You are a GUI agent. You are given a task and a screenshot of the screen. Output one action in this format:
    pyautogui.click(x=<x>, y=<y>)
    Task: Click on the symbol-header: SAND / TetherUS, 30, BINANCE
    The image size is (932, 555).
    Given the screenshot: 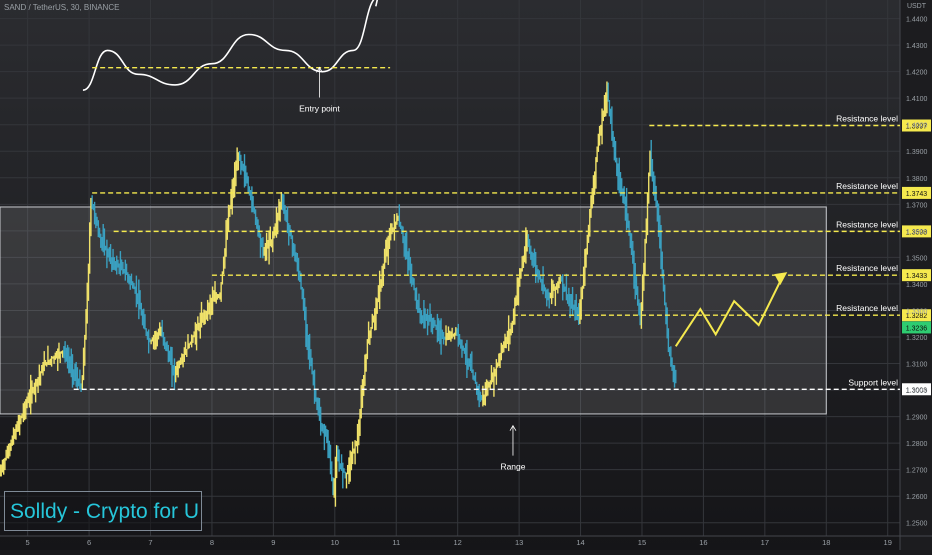 What is the action you would take?
    pyautogui.click(x=62, y=7)
    